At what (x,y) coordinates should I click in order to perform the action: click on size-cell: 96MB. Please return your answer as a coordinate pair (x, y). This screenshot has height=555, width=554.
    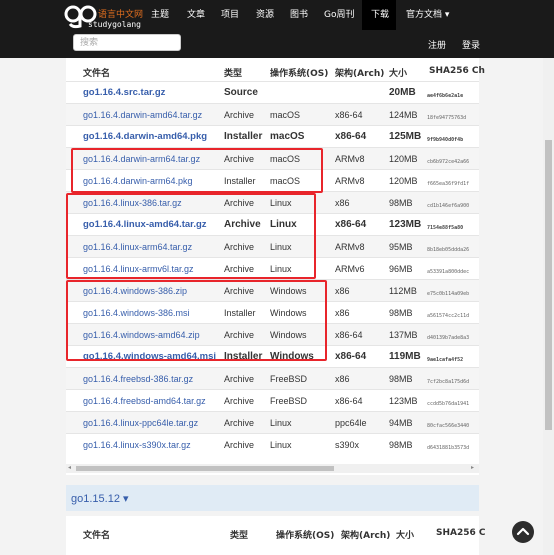
    Looking at the image, I should click on (401, 269).